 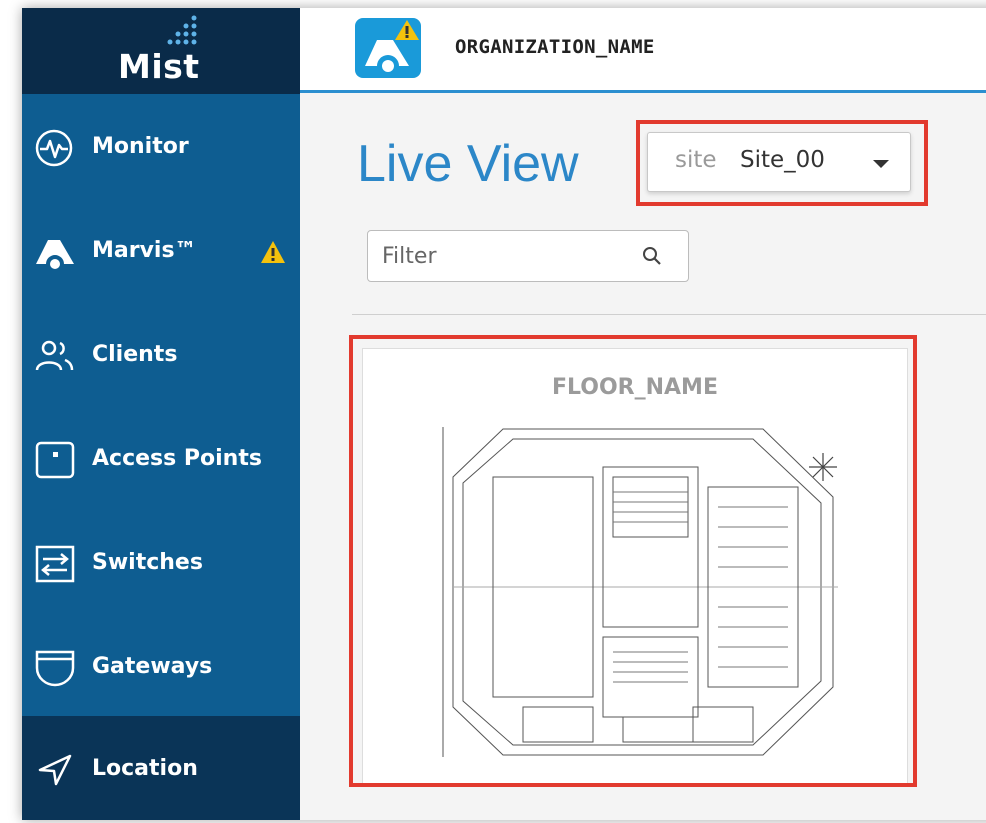 What do you see at coordinates (881, 164) in the screenshot?
I see `chevron-down-icon` at bounding box center [881, 164].